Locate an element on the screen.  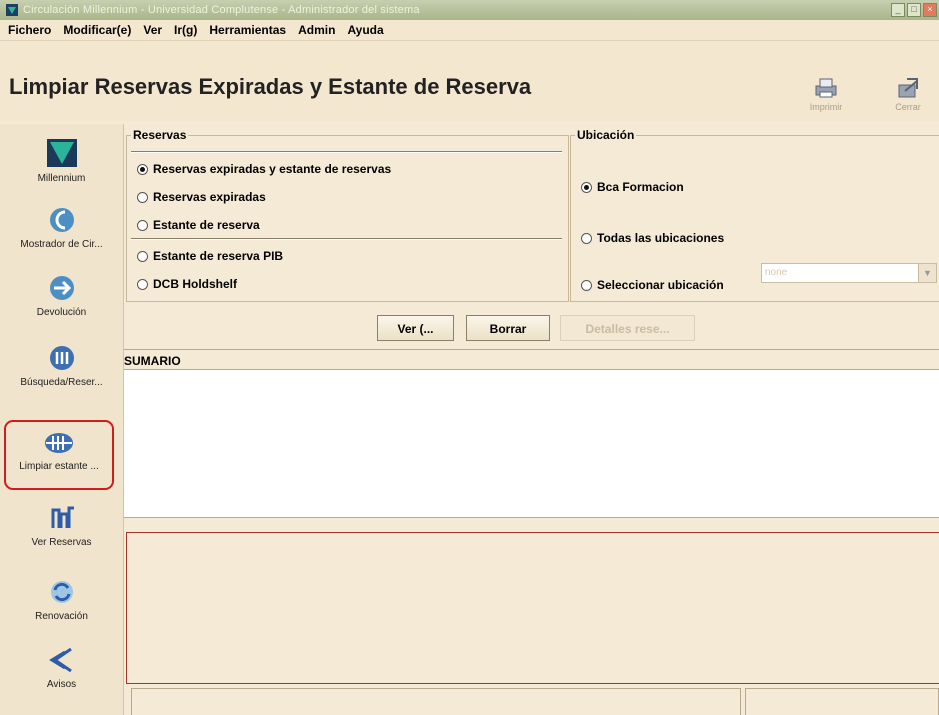
checkin-arrow-icon is located at coordinates (61, 288).